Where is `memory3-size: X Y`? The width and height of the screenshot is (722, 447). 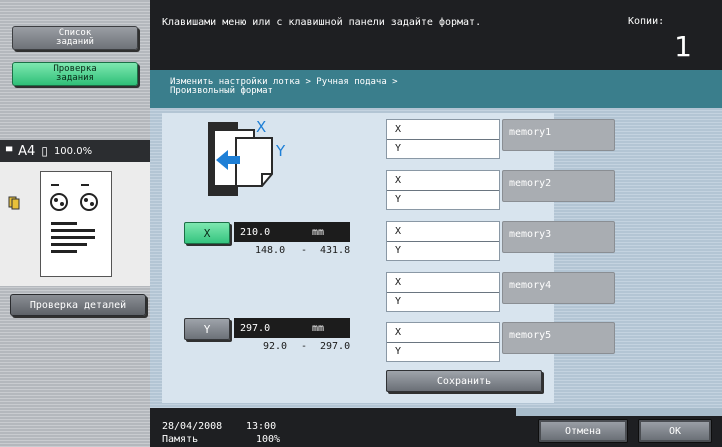 memory3-size: X Y is located at coordinates (443, 241).